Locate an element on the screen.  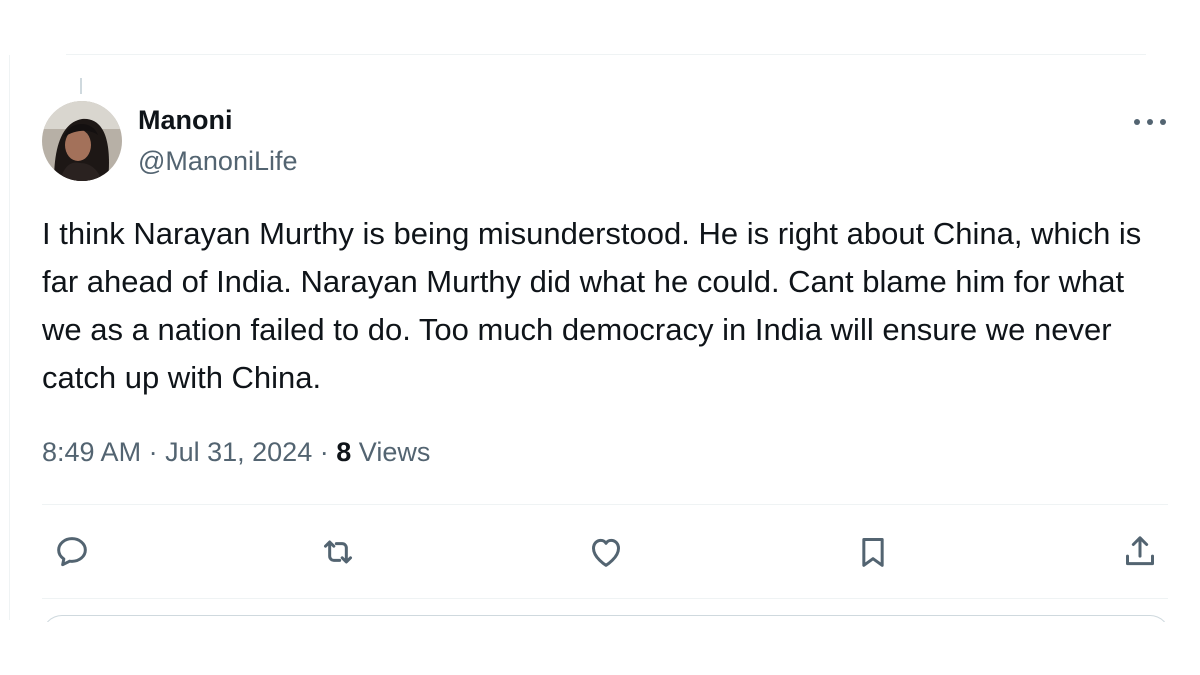
tweet-date: Jul 31, 2024 is located at coordinates (238, 452).